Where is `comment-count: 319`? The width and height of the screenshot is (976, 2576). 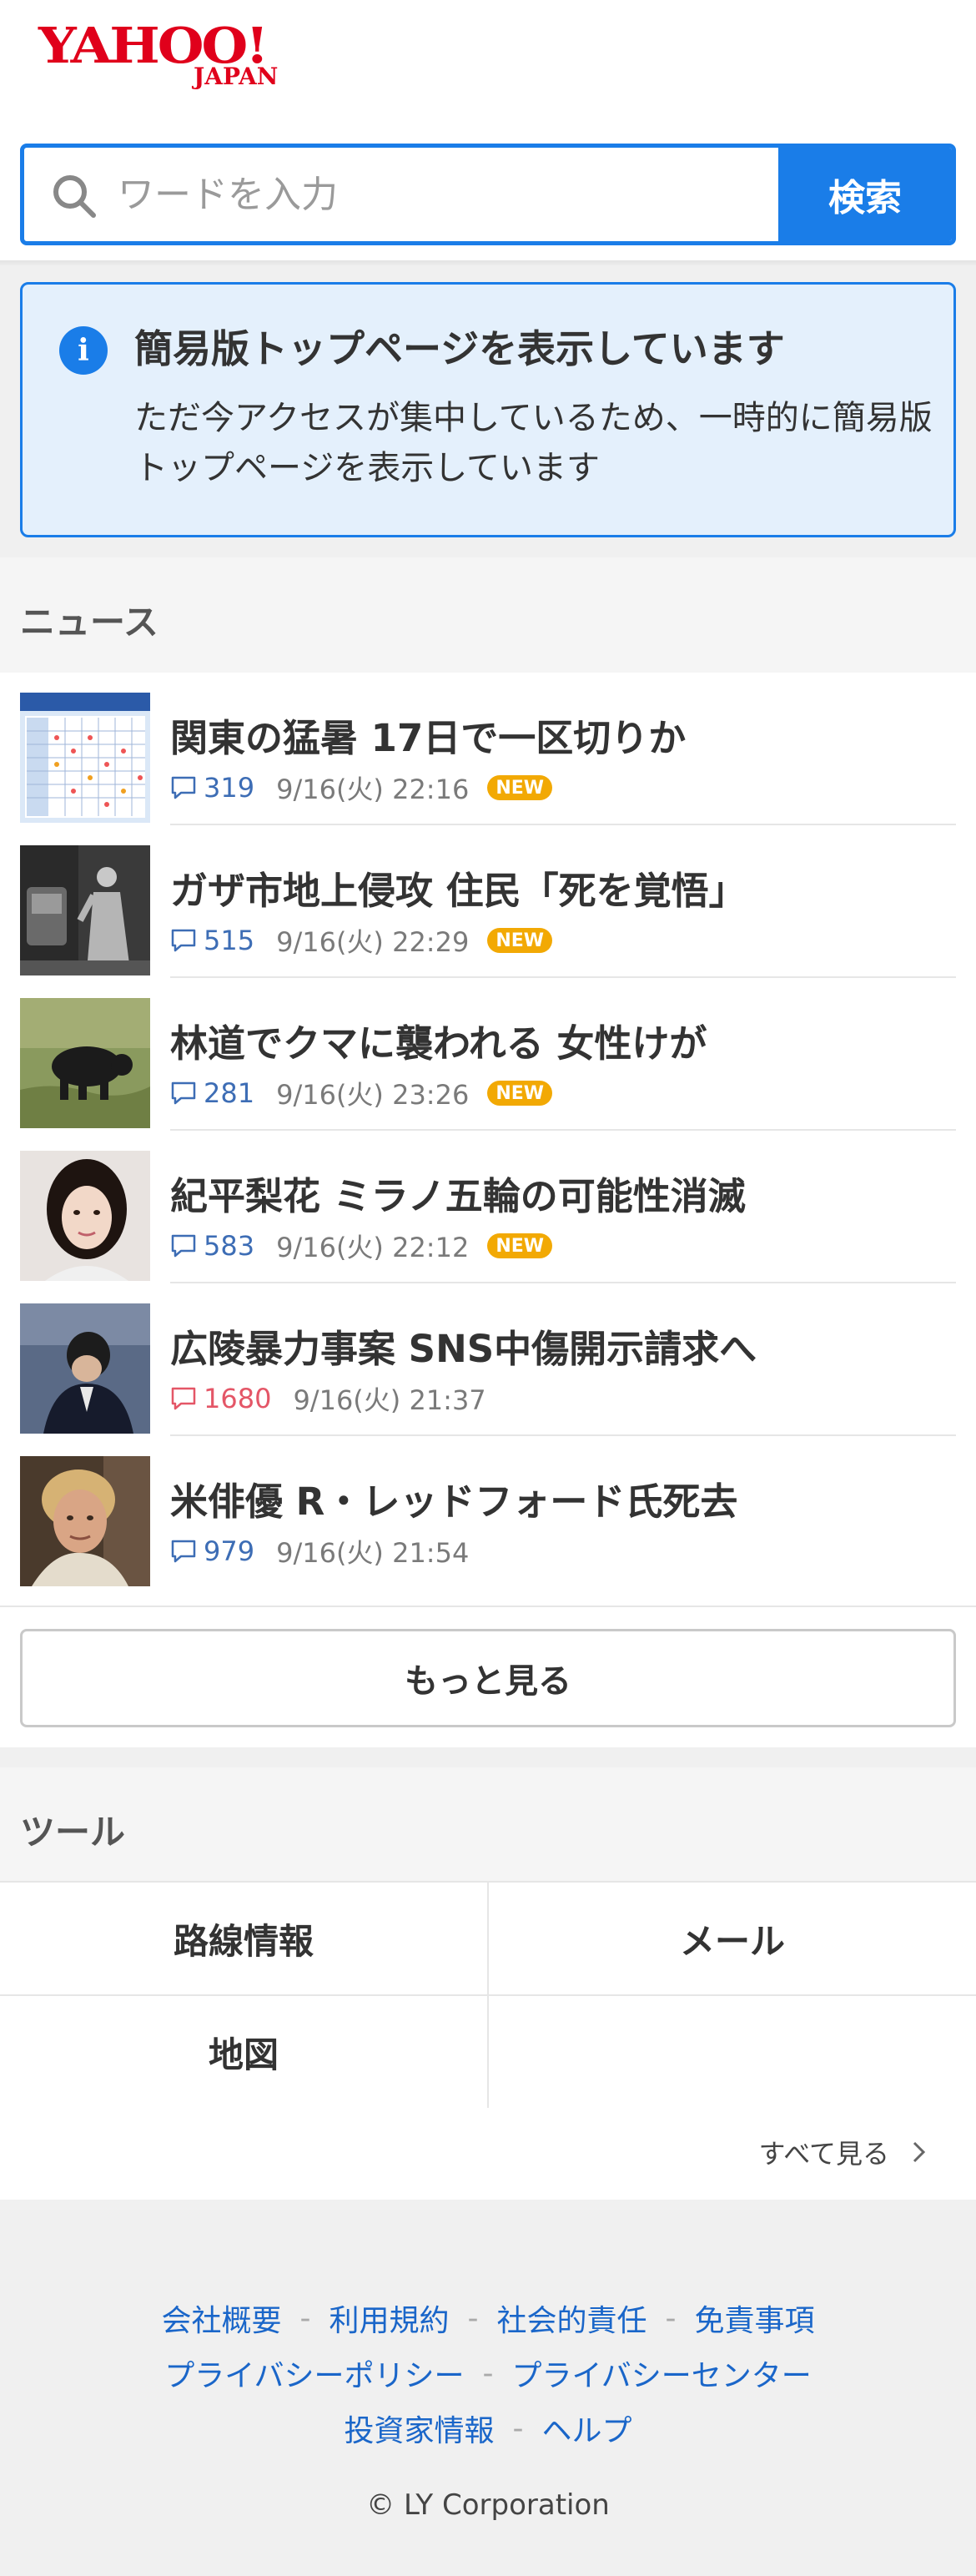
comment-count: 319 is located at coordinates (229, 788).